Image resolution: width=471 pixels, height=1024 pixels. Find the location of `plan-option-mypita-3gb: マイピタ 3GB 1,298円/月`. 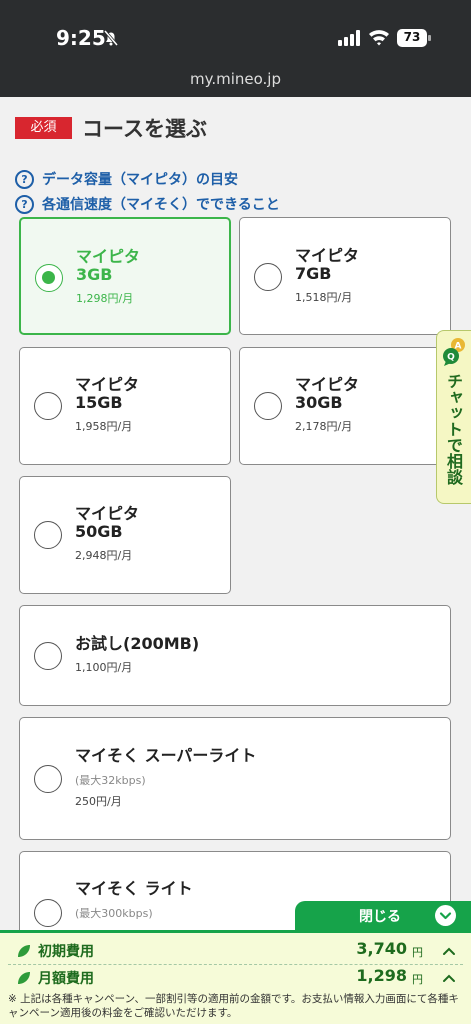

plan-option-mypita-3gb: マイピタ 3GB 1,298円/月 is located at coordinates (125, 276).